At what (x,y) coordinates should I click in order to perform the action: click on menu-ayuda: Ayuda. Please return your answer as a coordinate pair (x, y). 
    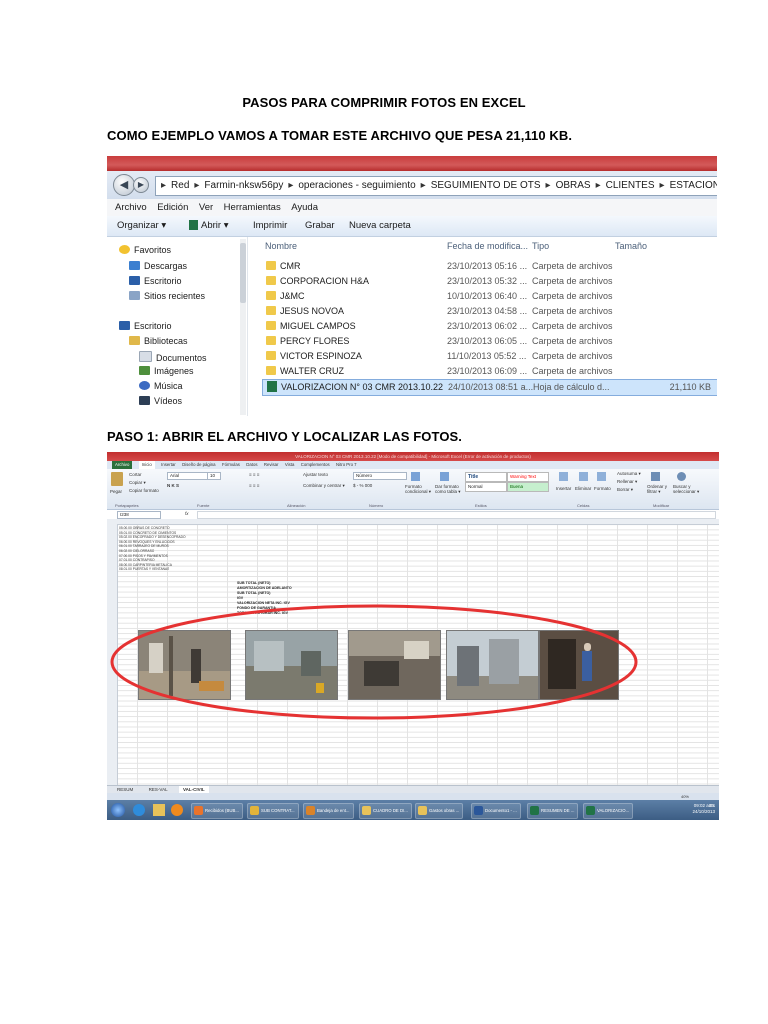
    Looking at the image, I should click on (304, 207).